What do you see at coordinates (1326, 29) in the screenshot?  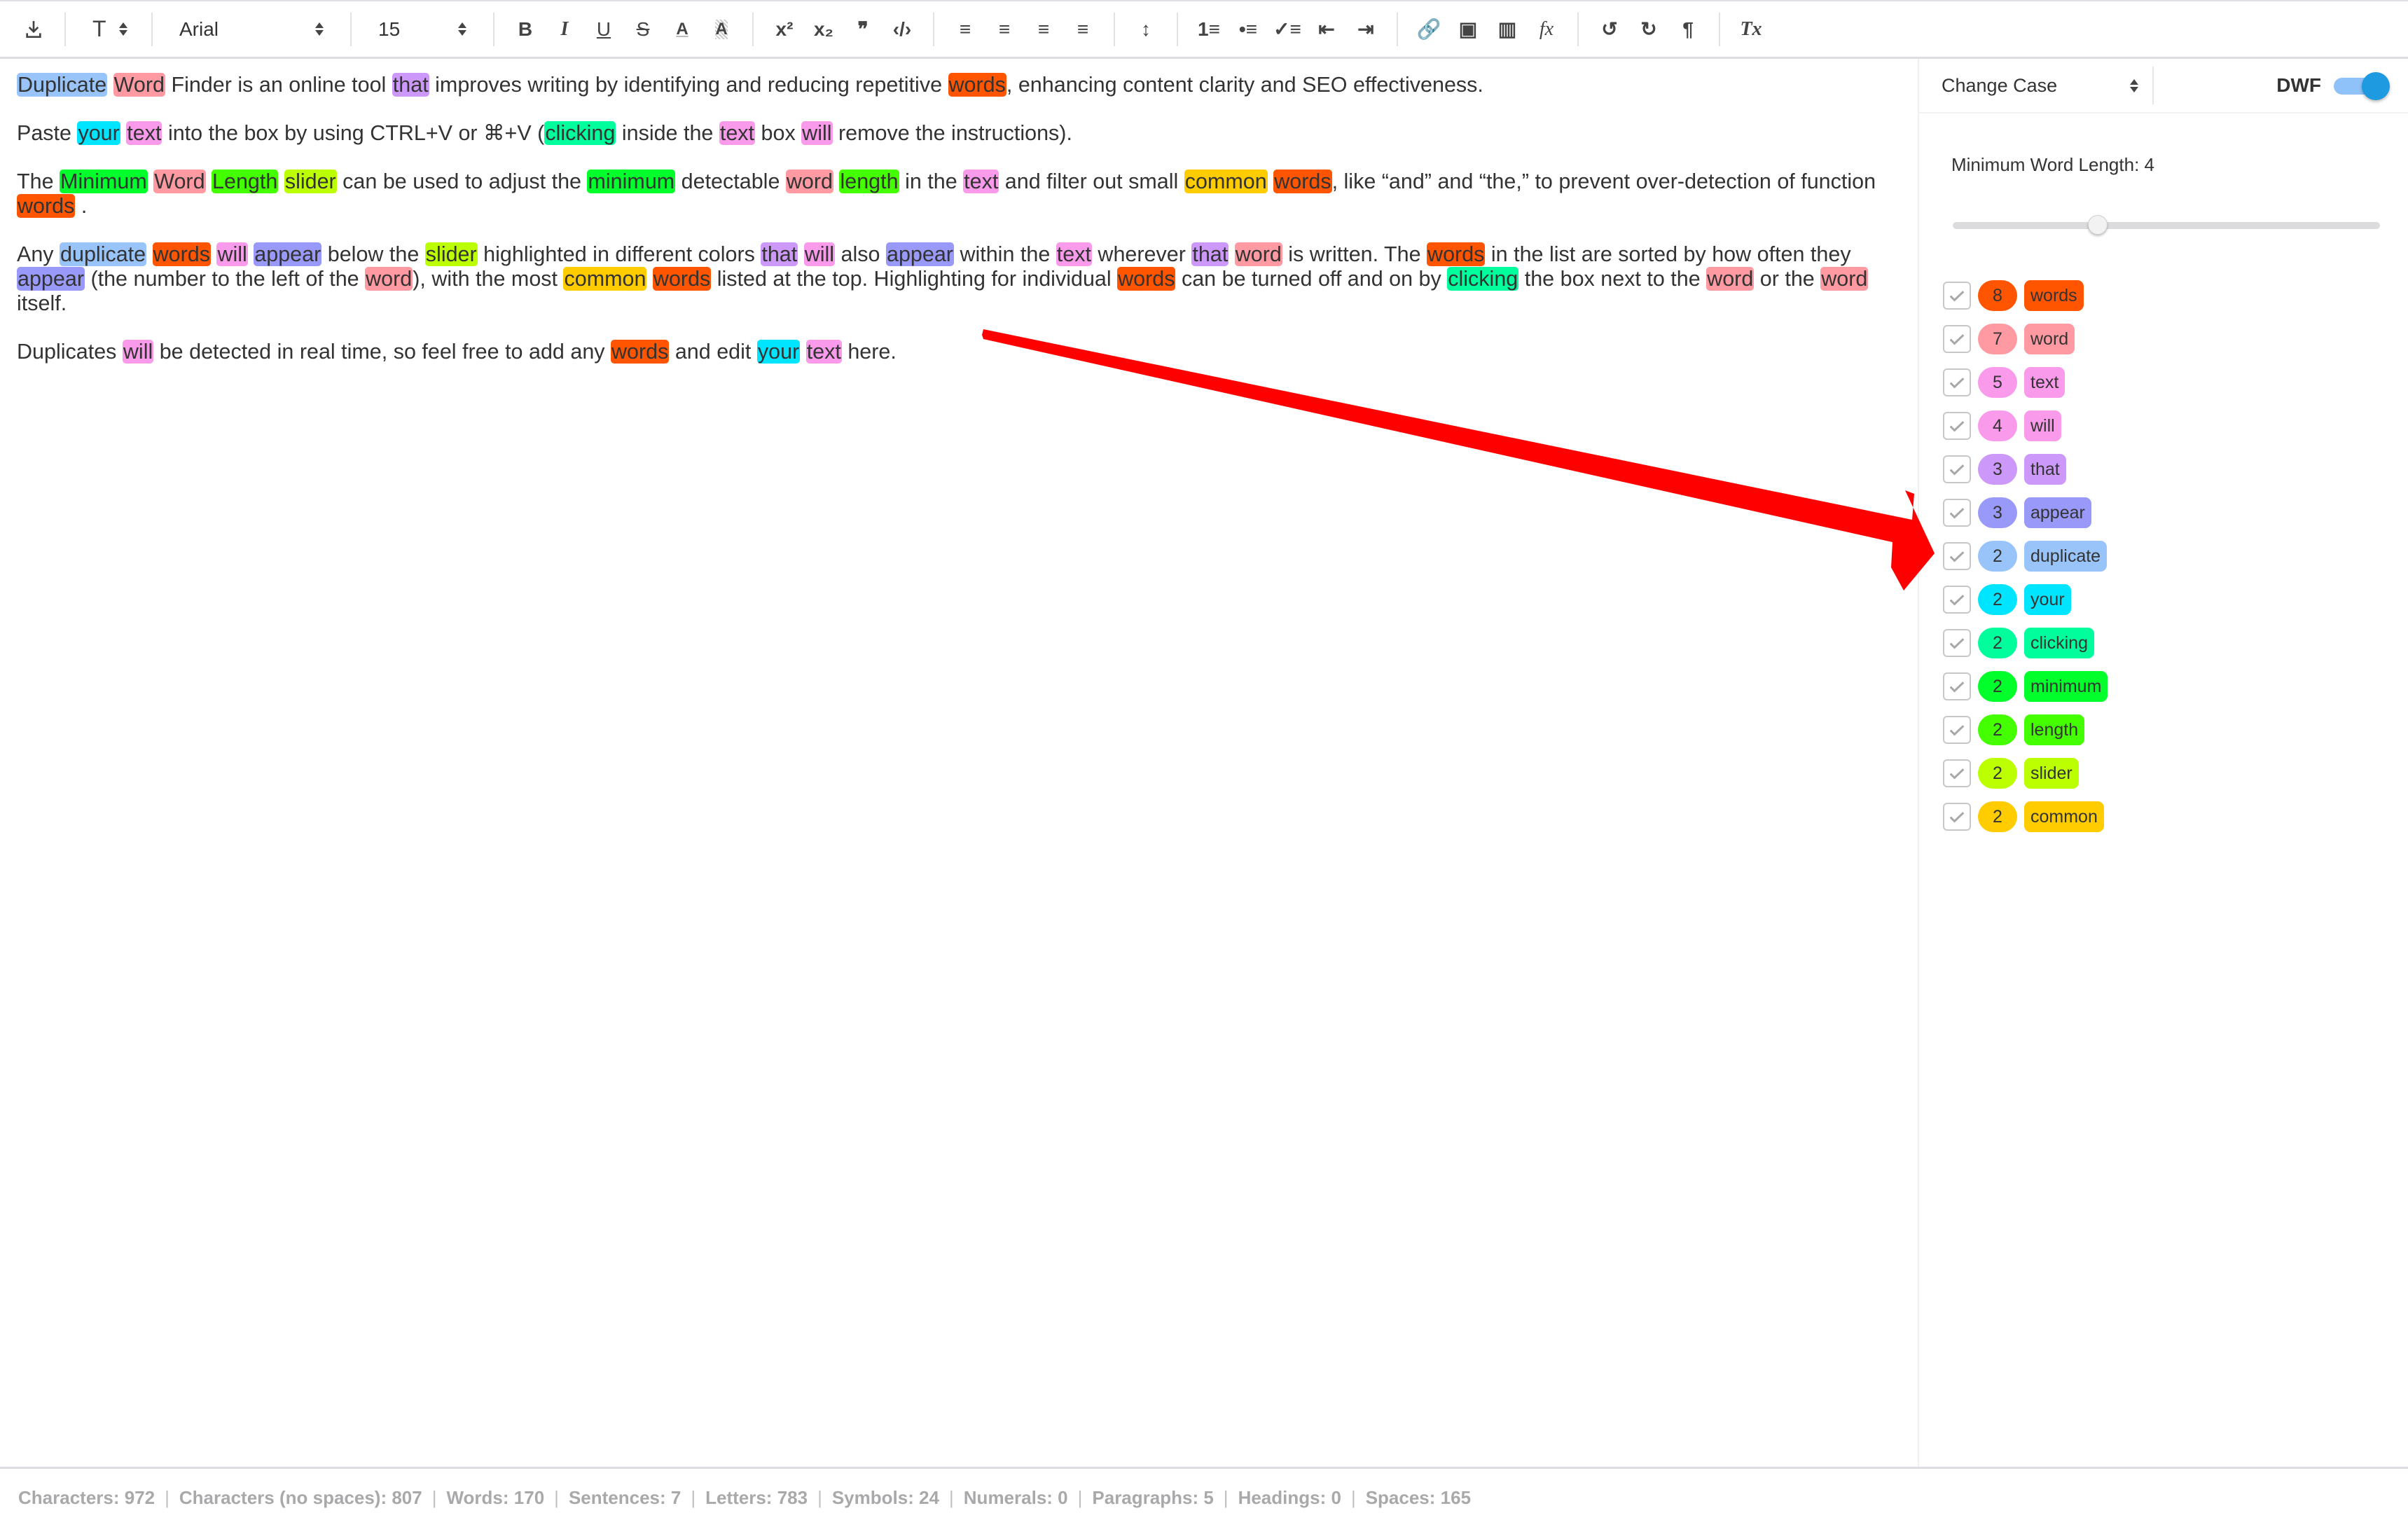 I see `outdent-button: ⇤` at bounding box center [1326, 29].